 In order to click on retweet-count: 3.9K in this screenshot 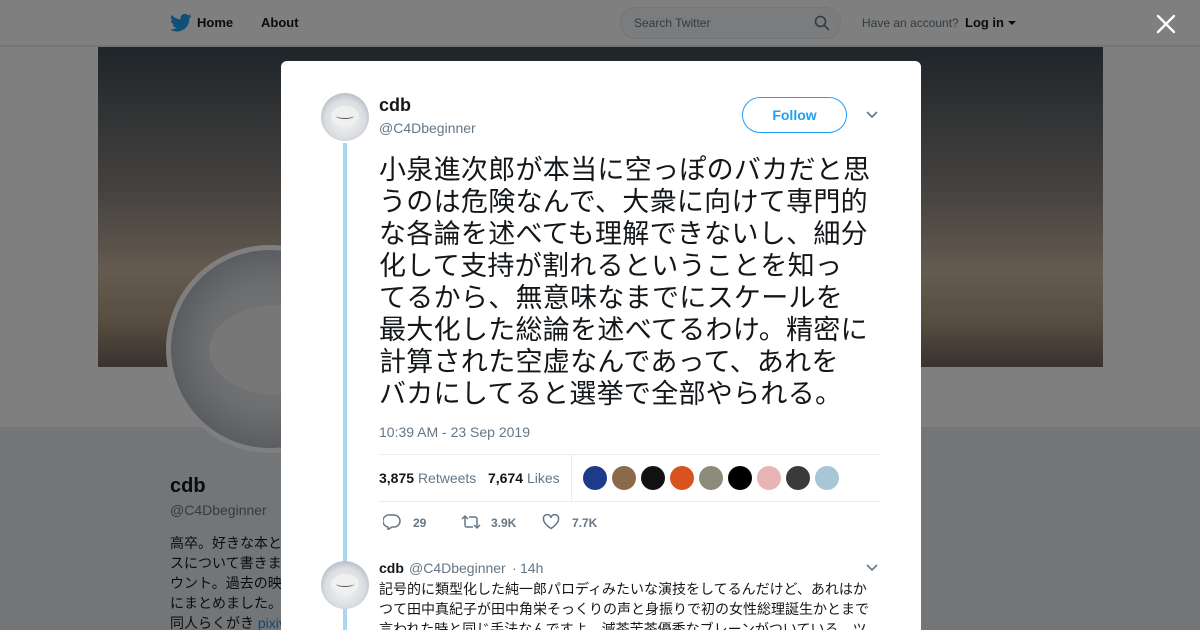, I will do `click(504, 523)`.